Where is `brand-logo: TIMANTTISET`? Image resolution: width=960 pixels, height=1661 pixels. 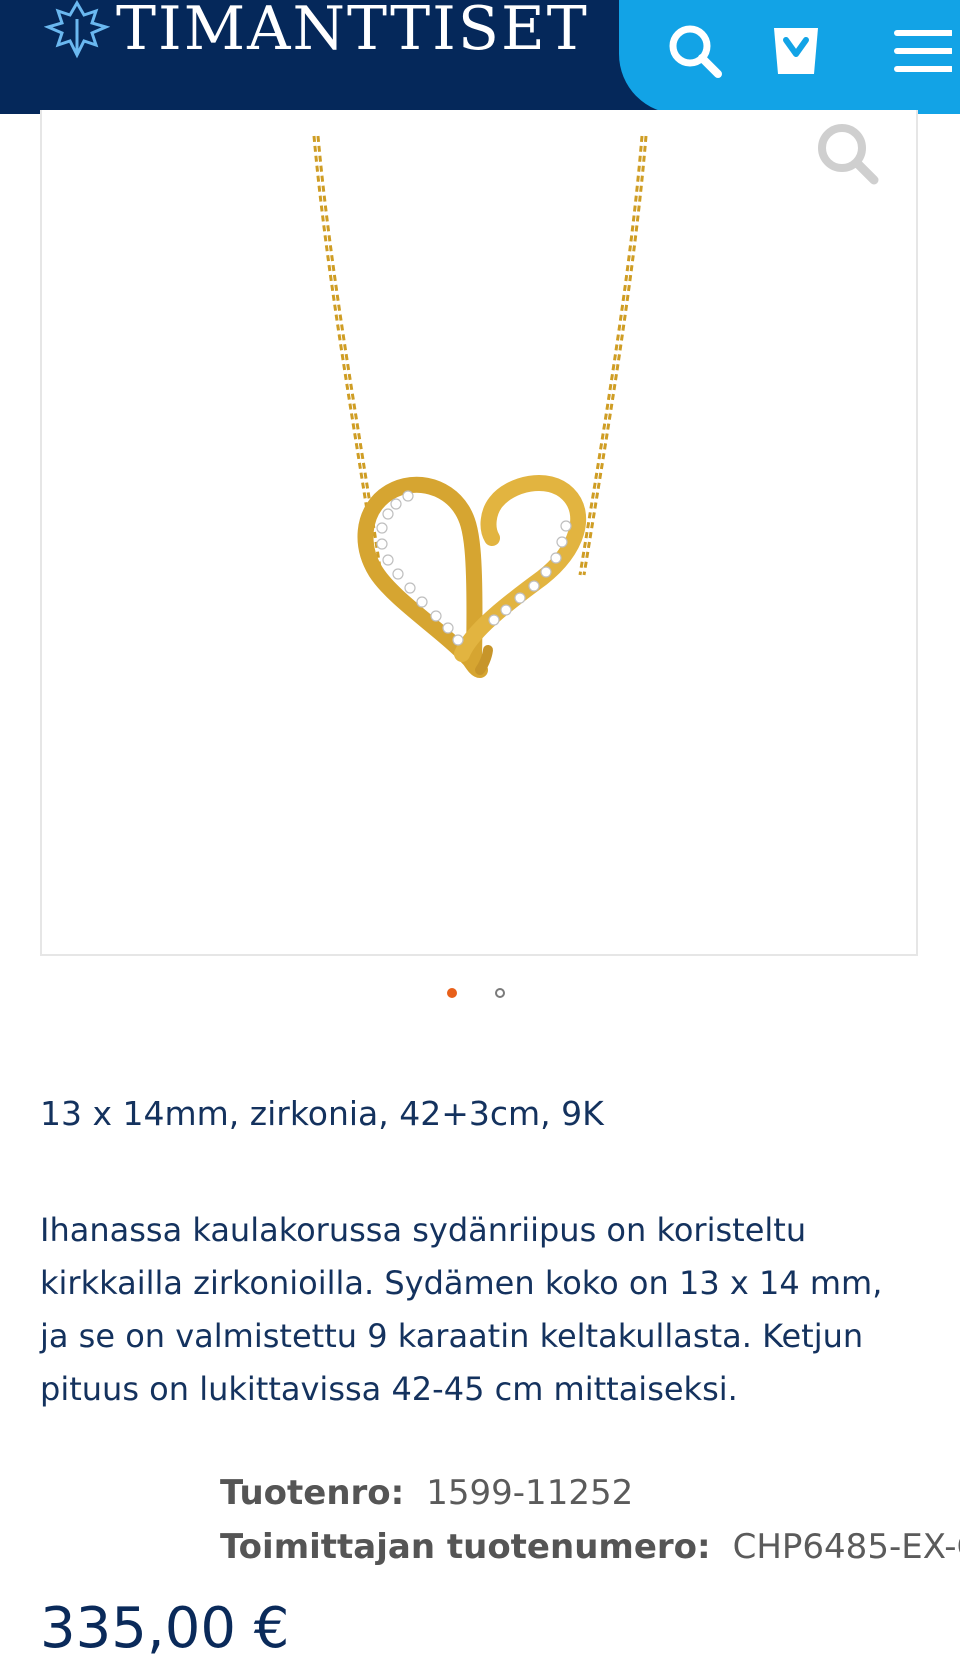 brand-logo: TIMANTTISET is located at coordinates (316, 32).